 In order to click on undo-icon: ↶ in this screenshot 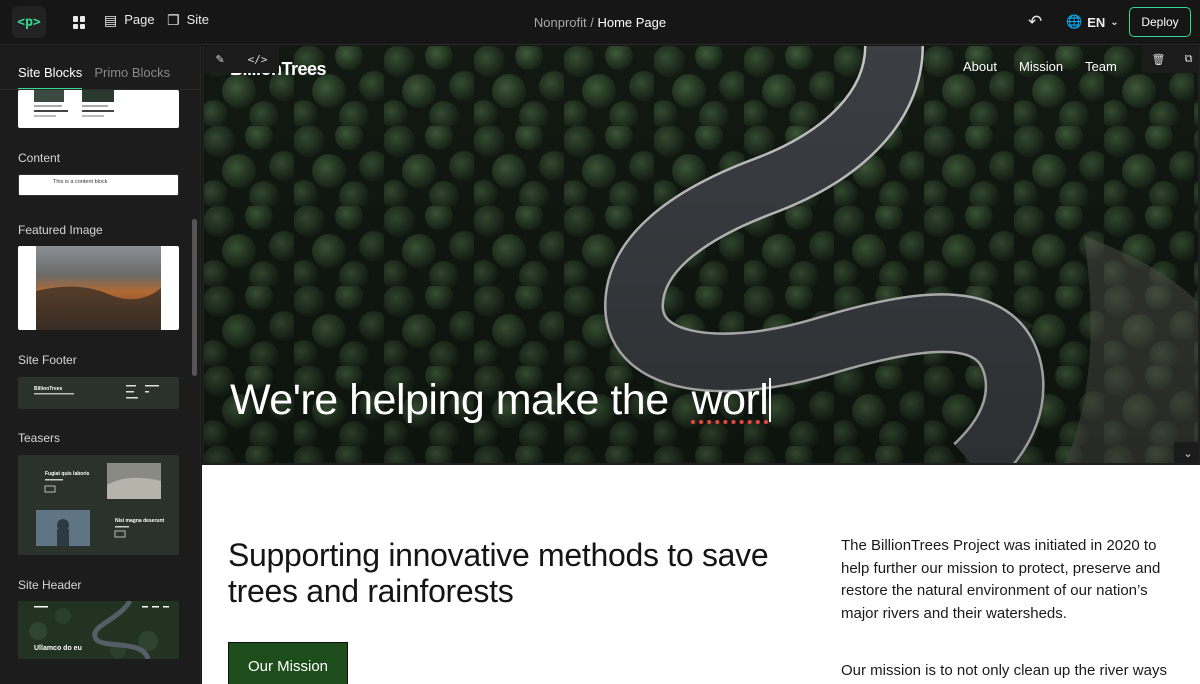, I will do `click(1035, 22)`.